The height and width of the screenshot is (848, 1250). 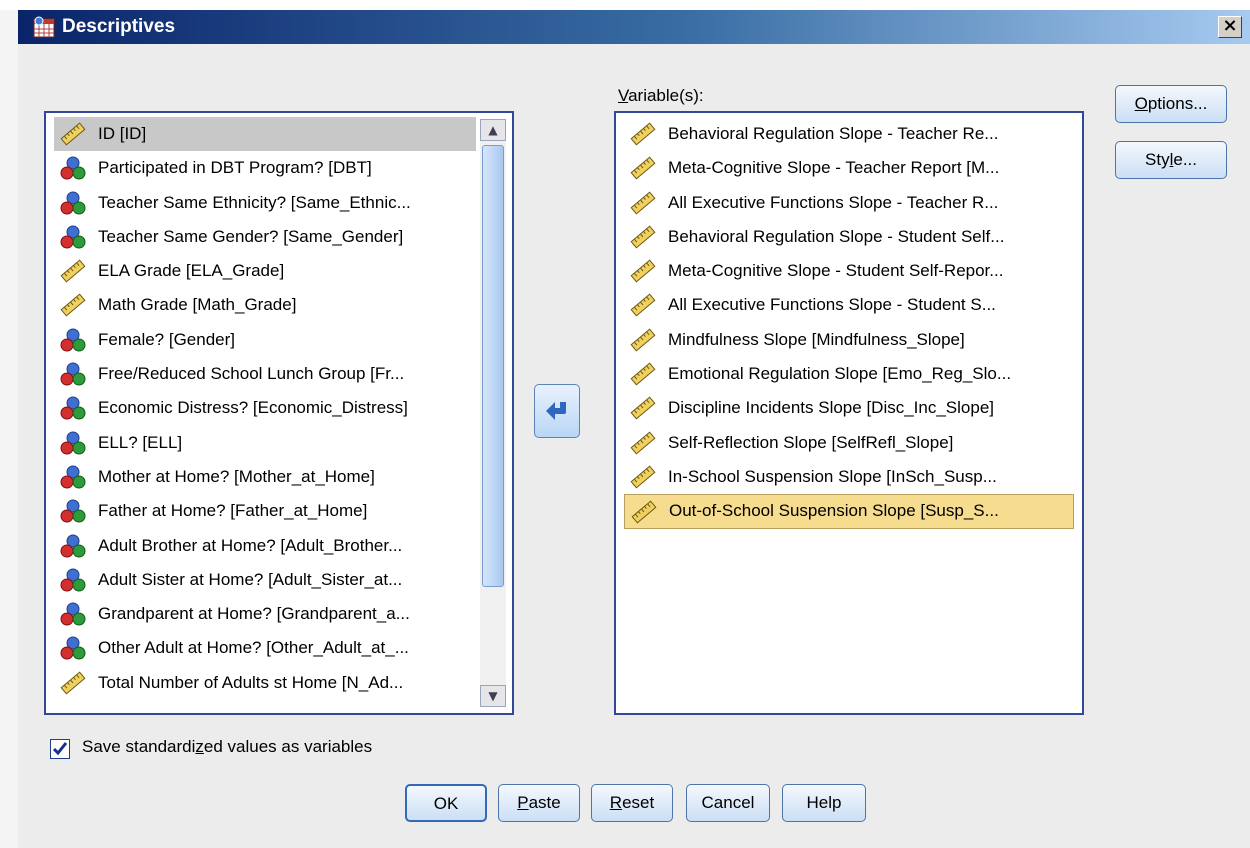 What do you see at coordinates (728, 803) in the screenshot?
I see `cancel-button: Cancel` at bounding box center [728, 803].